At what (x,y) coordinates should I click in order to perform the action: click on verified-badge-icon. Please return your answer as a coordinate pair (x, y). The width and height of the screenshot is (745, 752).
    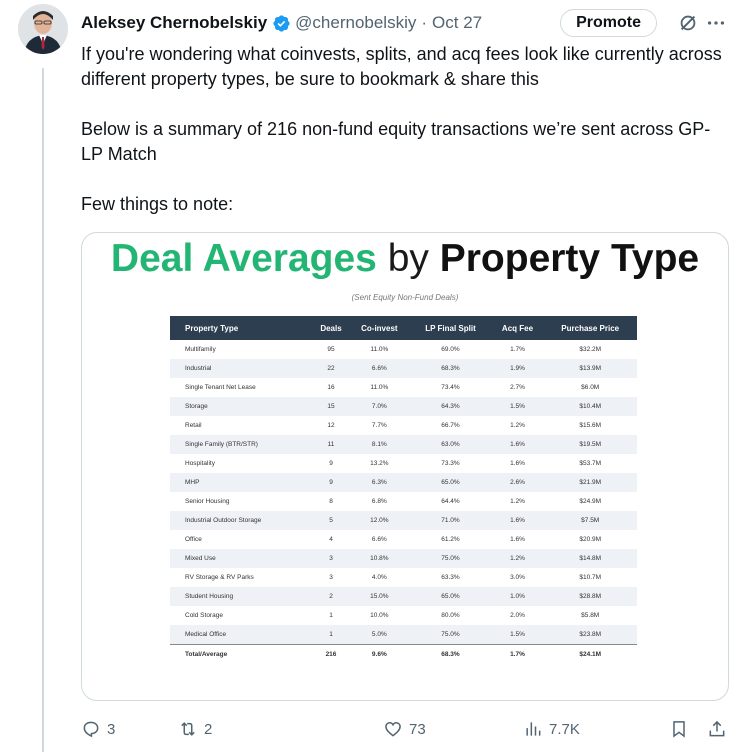
    Looking at the image, I should click on (281, 23).